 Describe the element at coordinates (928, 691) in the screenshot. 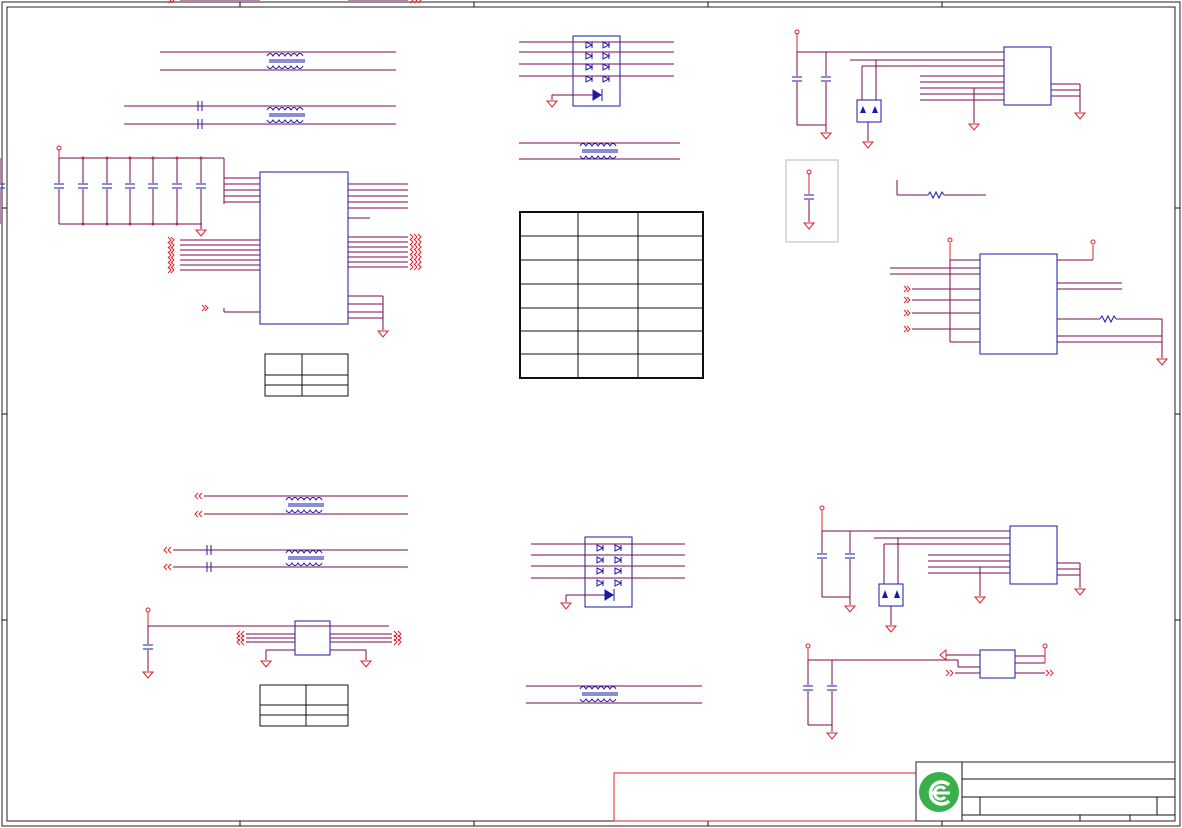

I see `ic-u4-bottom-right` at that location.